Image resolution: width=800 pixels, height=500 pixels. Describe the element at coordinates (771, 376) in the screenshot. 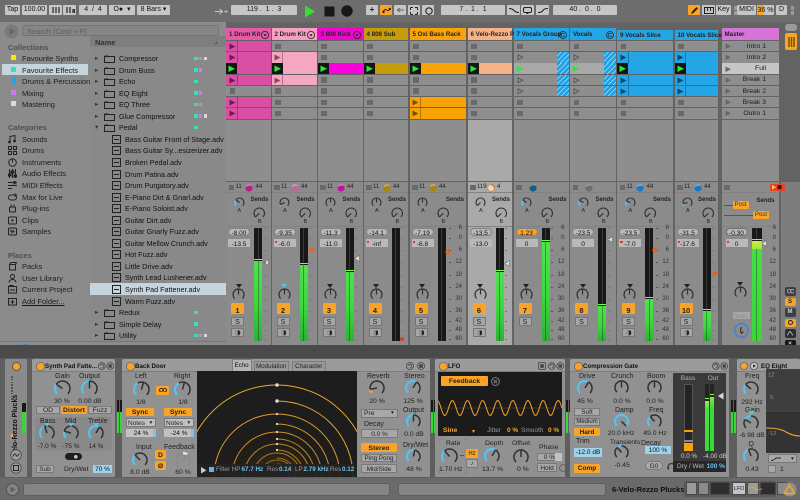

I see `svg-text: 12` at that location.